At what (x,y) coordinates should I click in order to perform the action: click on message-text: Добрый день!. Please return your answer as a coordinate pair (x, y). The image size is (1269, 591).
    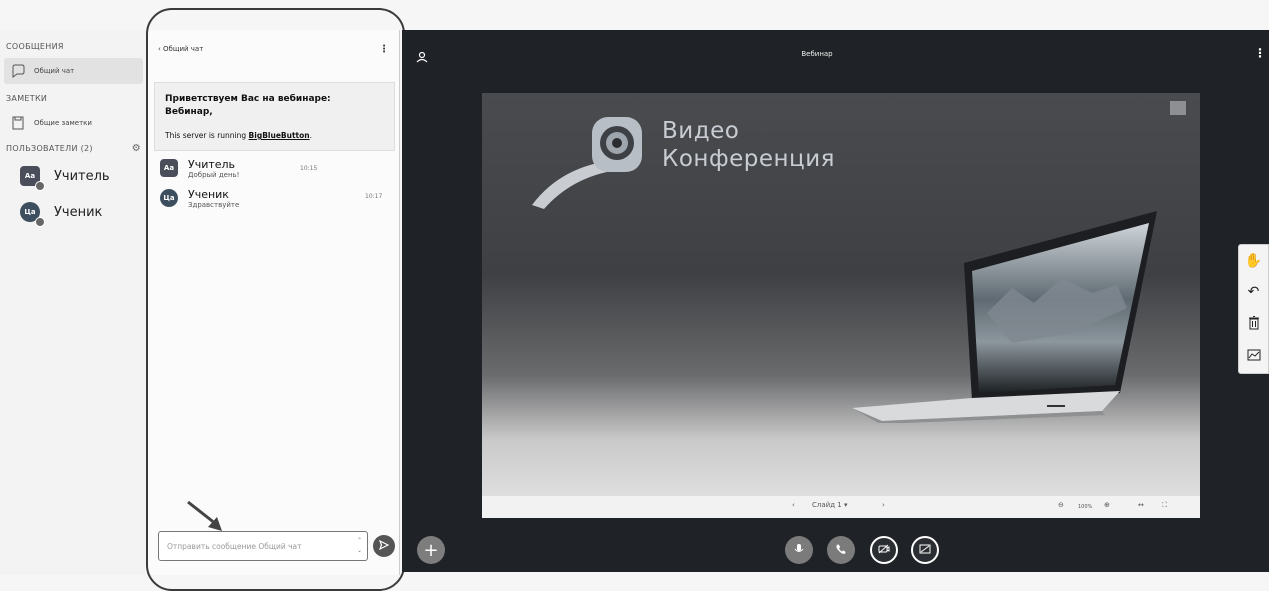
    Looking at the image, I should click on (214, 175).